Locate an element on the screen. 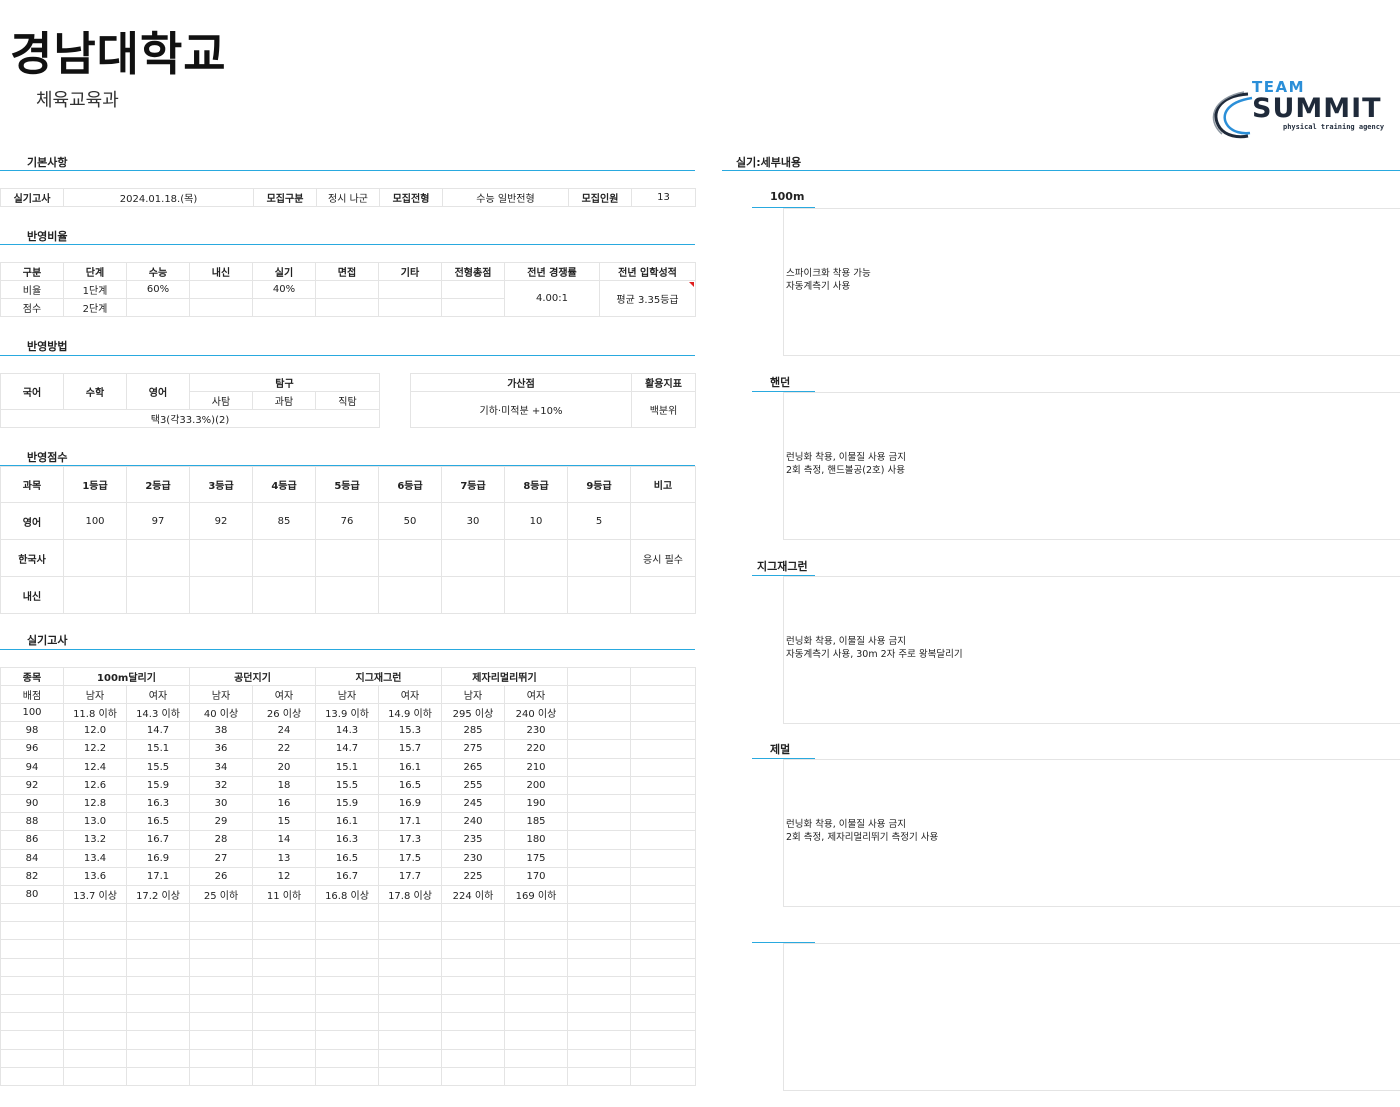  practical-cell: 12.0 is located at coordinates (95, 731).